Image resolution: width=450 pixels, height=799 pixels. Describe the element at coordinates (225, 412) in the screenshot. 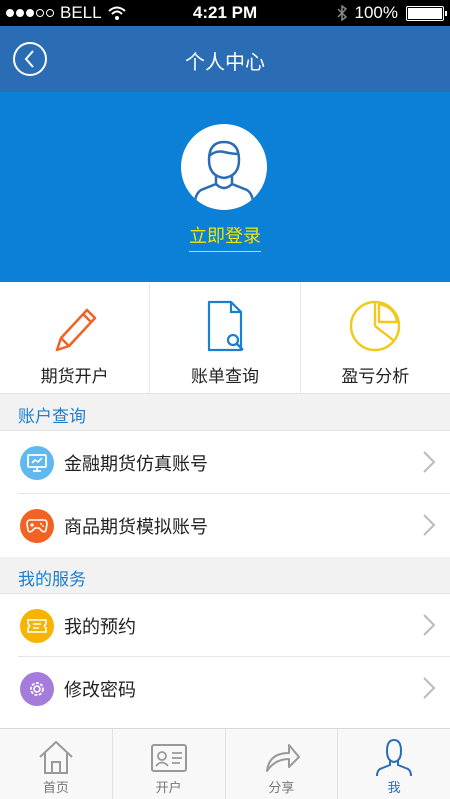

I see `section-header-account-query: 账户查询` at that location.